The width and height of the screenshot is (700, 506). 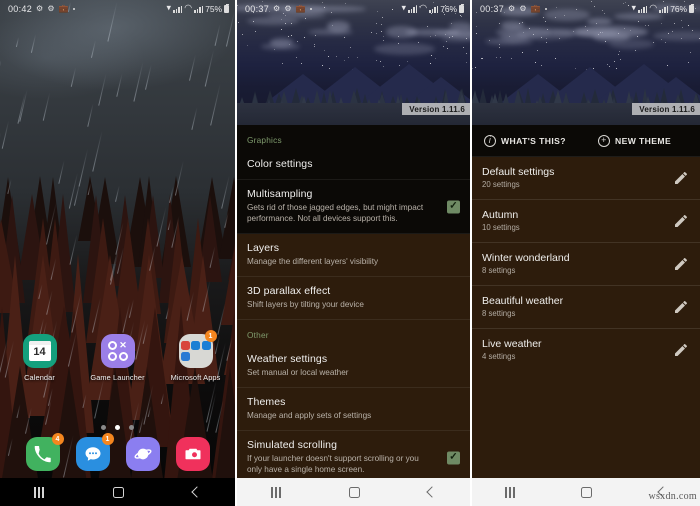 I want to click on whats-this-label: WHAT'S THIS?, so click(x=533, y=140).